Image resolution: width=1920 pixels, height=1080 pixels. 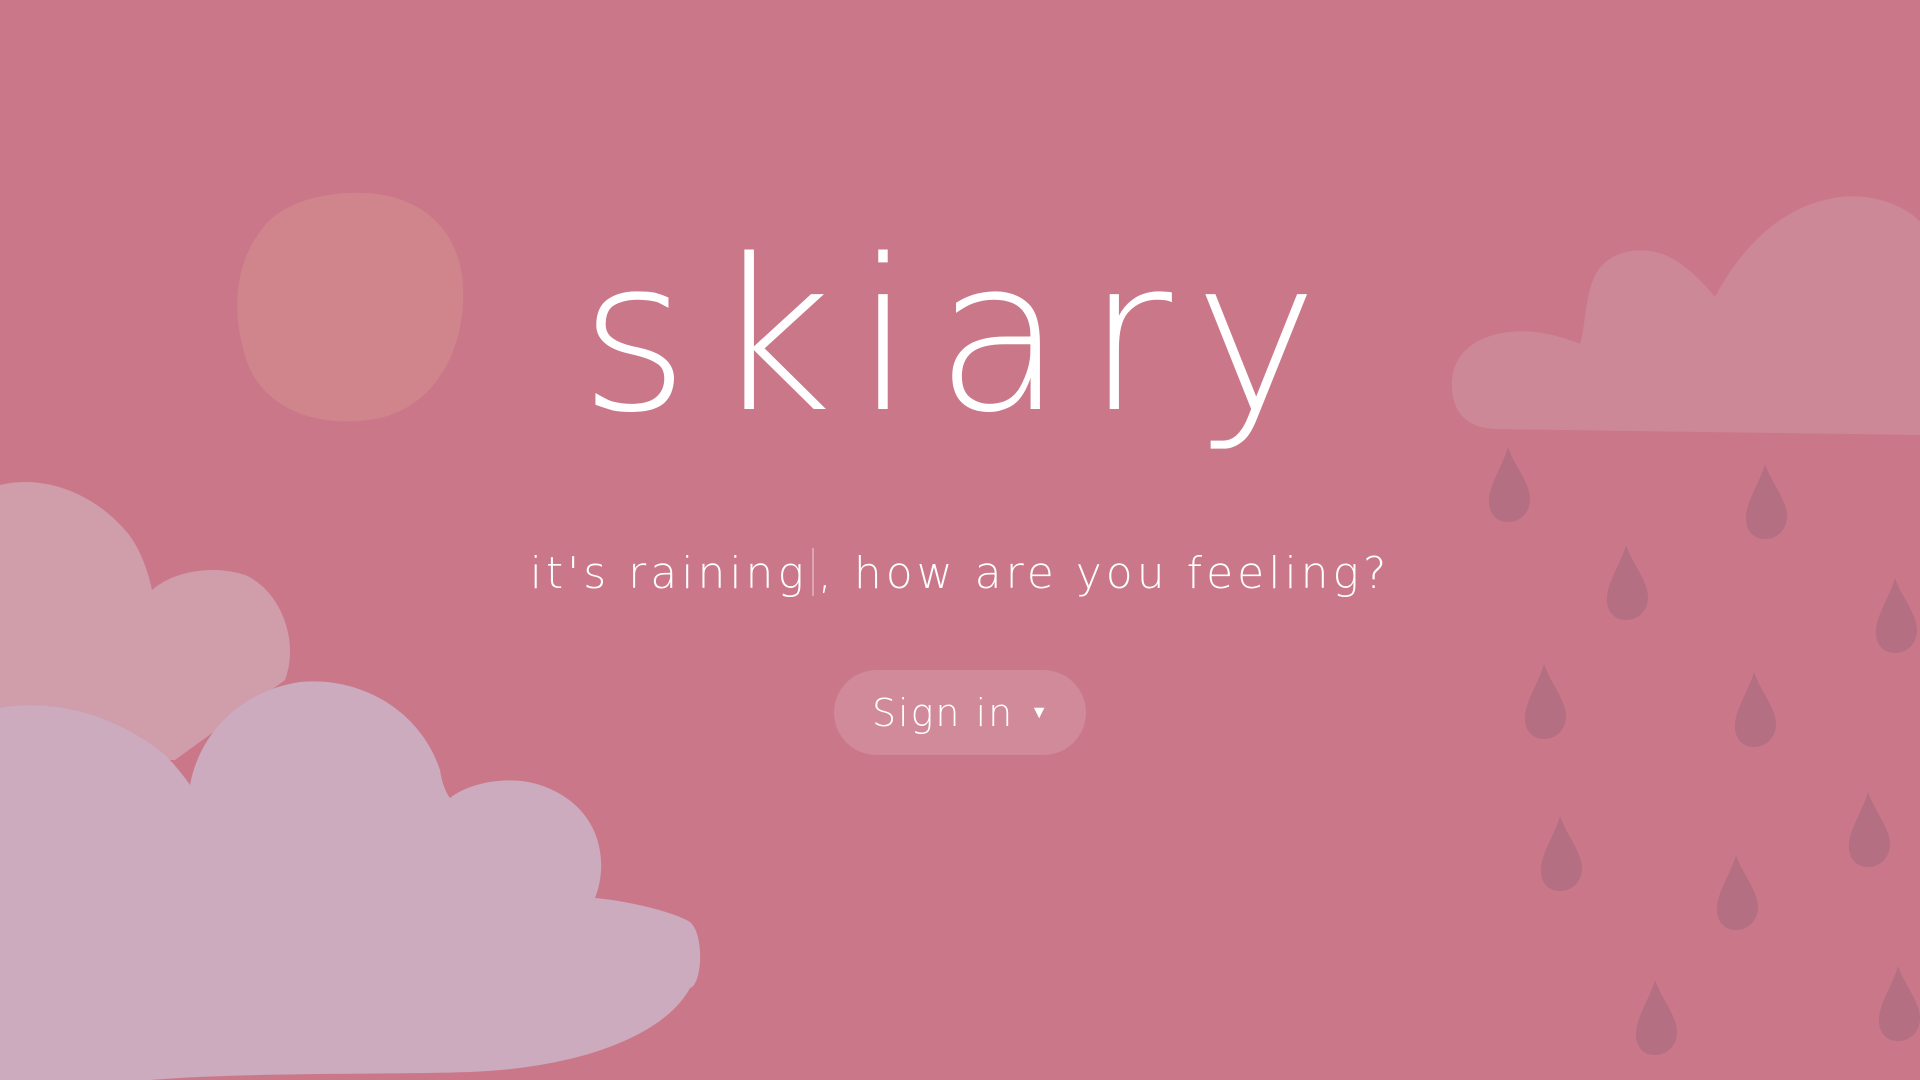 What do you see at coordinates (1039, 712) in the screenshot?
I see `caret-down-icon: ▼` at bounding box center [1039, 712].